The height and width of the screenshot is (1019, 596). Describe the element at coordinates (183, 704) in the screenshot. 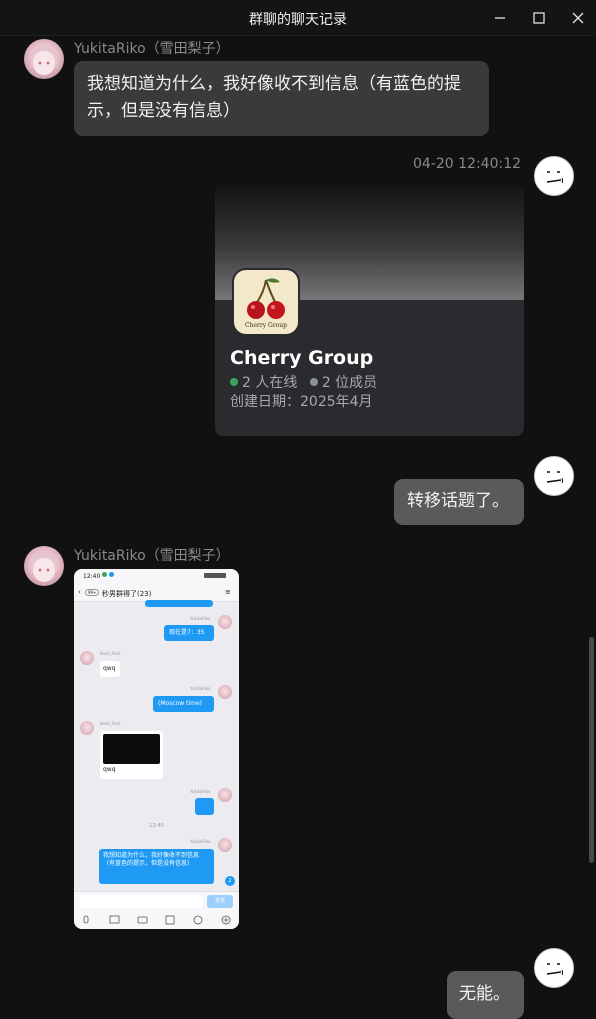

I see `phone-bubble: (Moscow time)` at that location.